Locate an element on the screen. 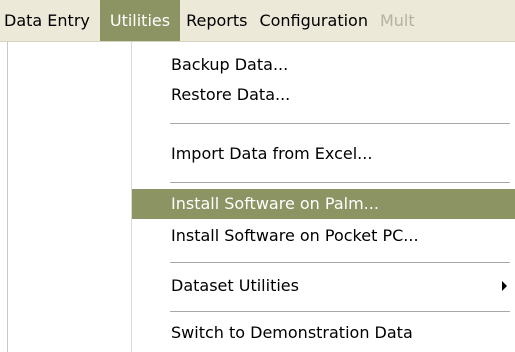 Image resolution: width=515 pixels, height=352 pixels. menu-data-entry: Data Entry is located at coordinates (50, 20).